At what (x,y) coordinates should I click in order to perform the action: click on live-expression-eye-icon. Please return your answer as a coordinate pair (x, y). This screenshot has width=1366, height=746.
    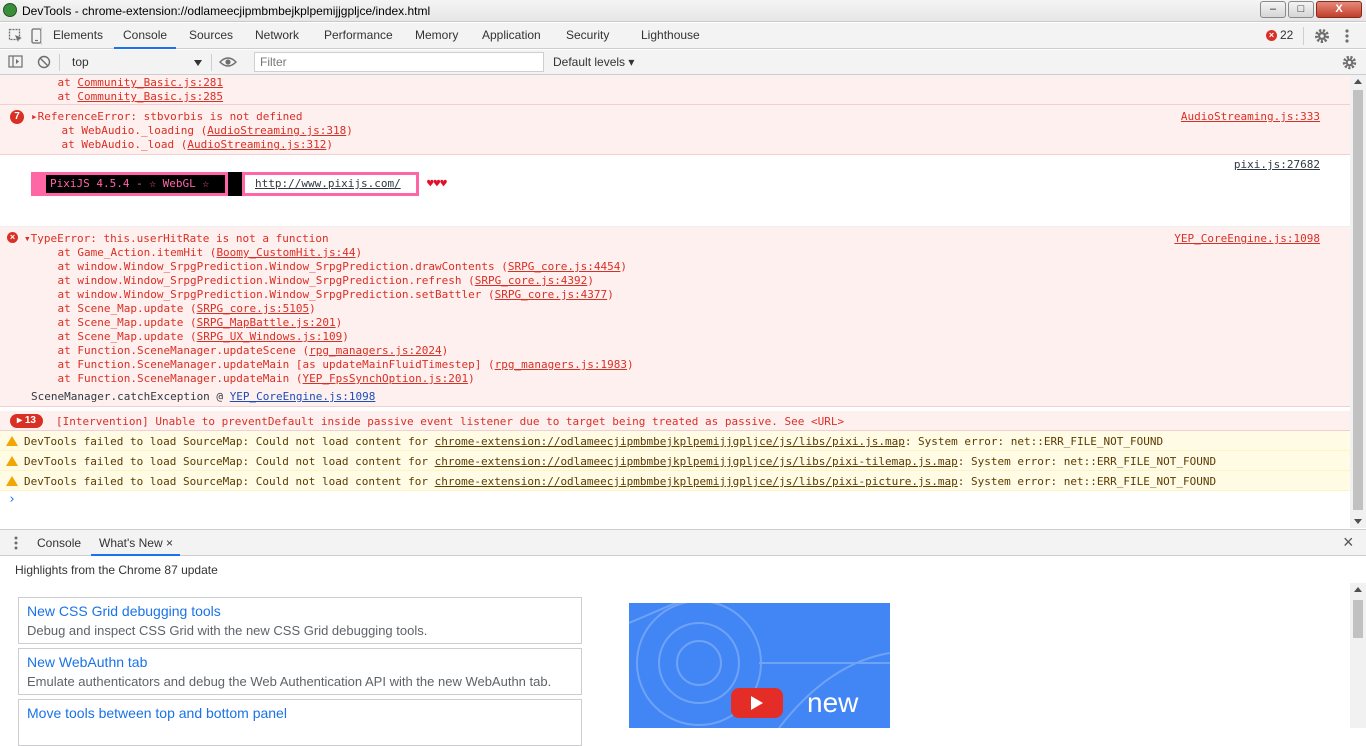
    Looking at the image, I should click on (228, 62).